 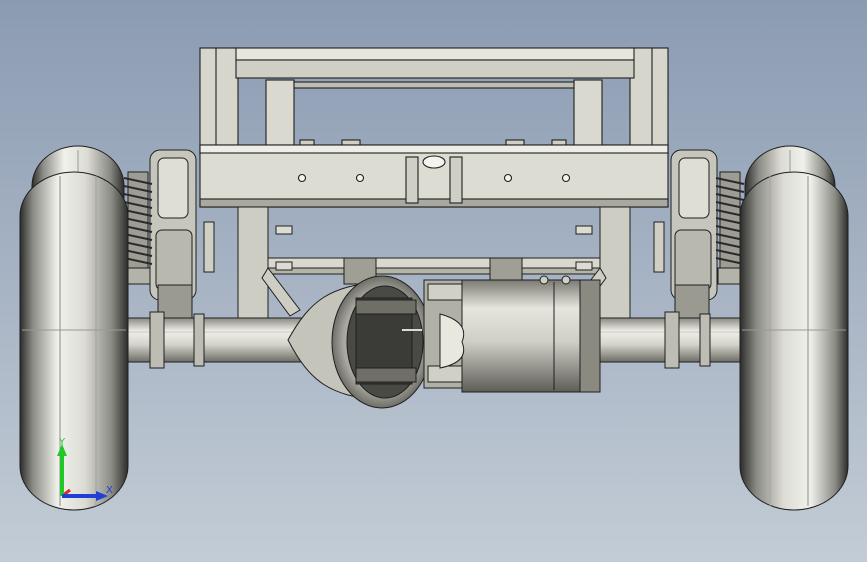 I want to click on rear-right-tire-front, so click(x=794, y=341).